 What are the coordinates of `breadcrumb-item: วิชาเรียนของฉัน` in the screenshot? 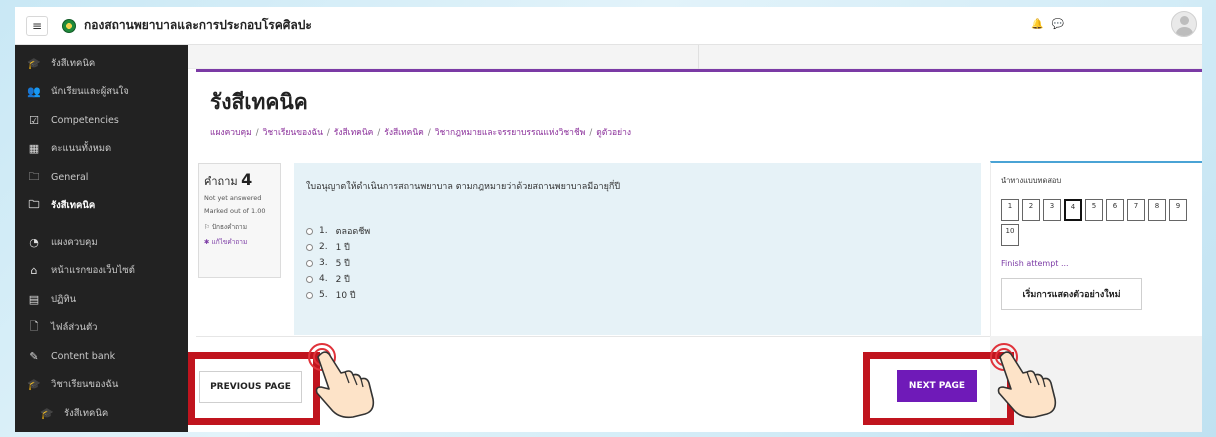 It's located at (293, 133).